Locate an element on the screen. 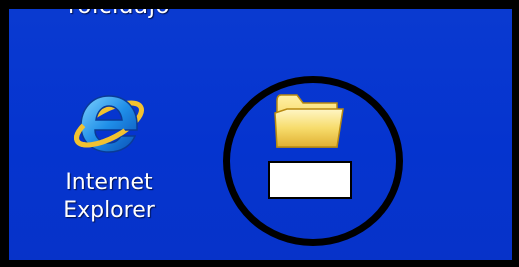 This screenshot has width=519, height=267. internet-explorer-label-line1: Internet is located at coordinates (109, 182).